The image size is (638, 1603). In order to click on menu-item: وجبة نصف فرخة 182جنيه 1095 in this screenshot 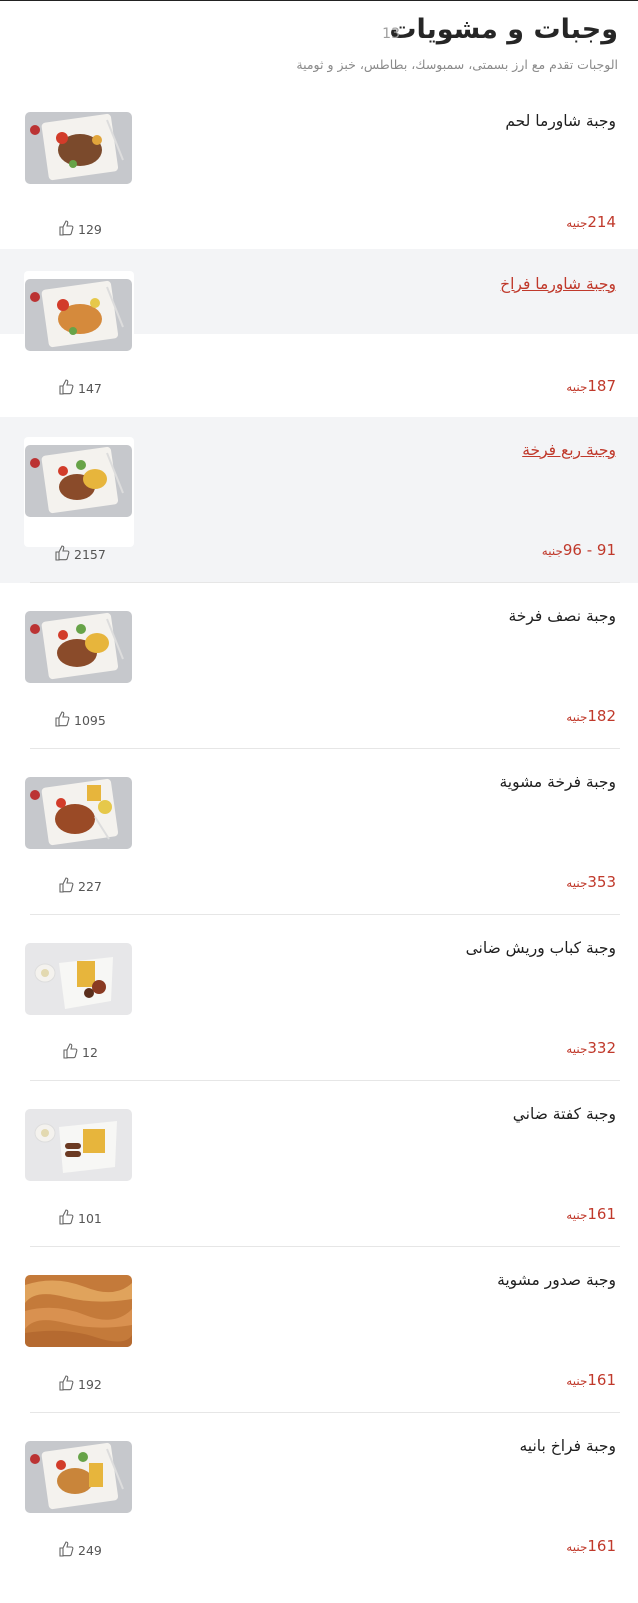, I will do `click(319, 666)`.